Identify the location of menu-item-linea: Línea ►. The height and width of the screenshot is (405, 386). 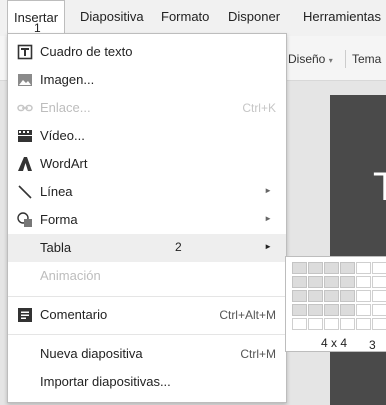
(147, 192).